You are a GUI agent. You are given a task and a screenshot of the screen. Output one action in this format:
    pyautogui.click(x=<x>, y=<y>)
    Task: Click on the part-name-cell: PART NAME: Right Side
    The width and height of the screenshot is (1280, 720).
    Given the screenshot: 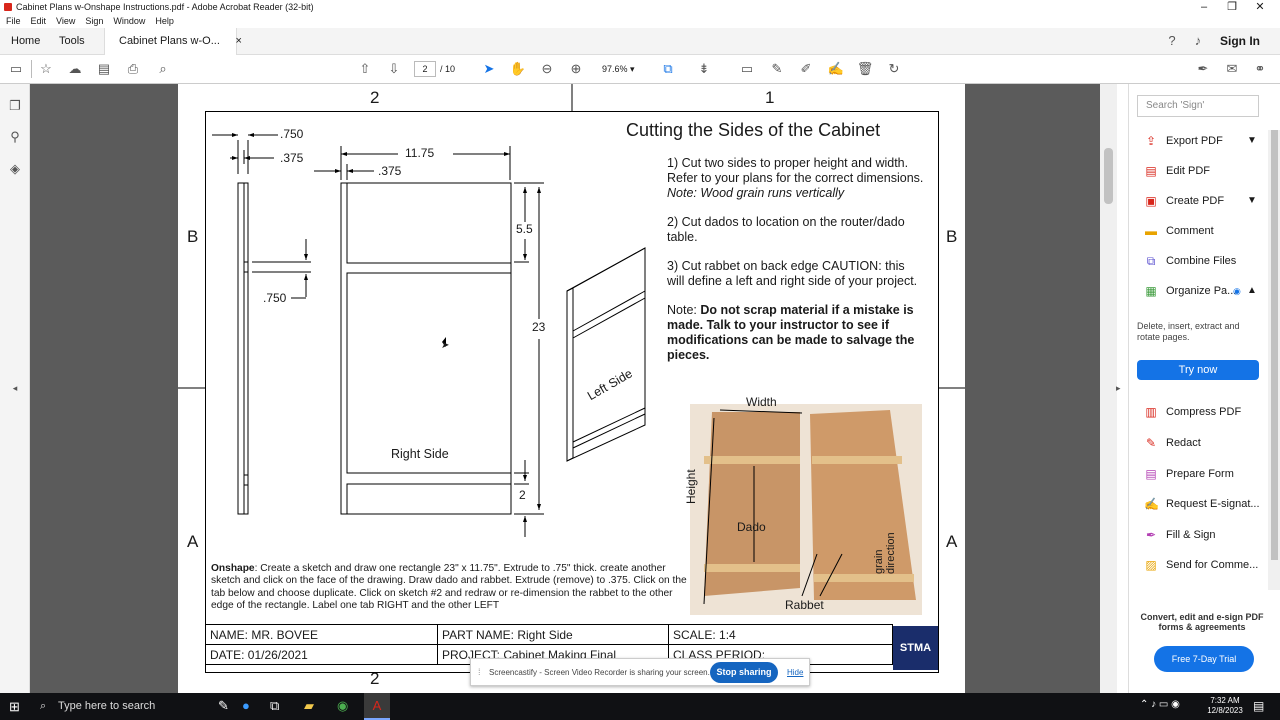 What is the action you would take?
    pyautogui.click(x=553, y=634)
    